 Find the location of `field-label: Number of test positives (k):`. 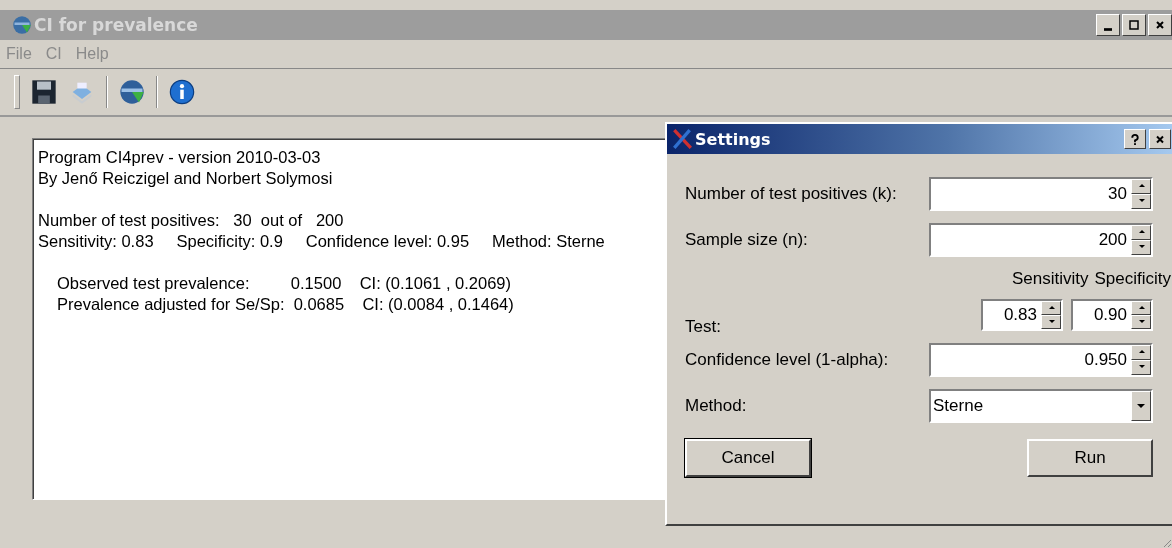

field-label: Number of test positives (k): is located at coordinates (791, 194).